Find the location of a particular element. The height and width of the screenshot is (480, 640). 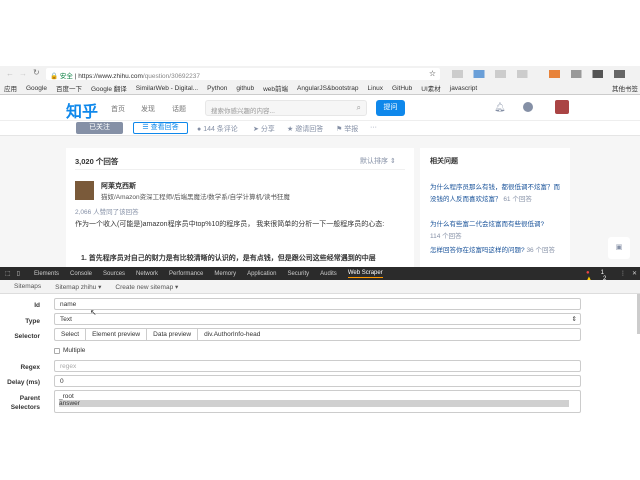

zhihu-logo: 知乎 is located at coordinates (82, 110).